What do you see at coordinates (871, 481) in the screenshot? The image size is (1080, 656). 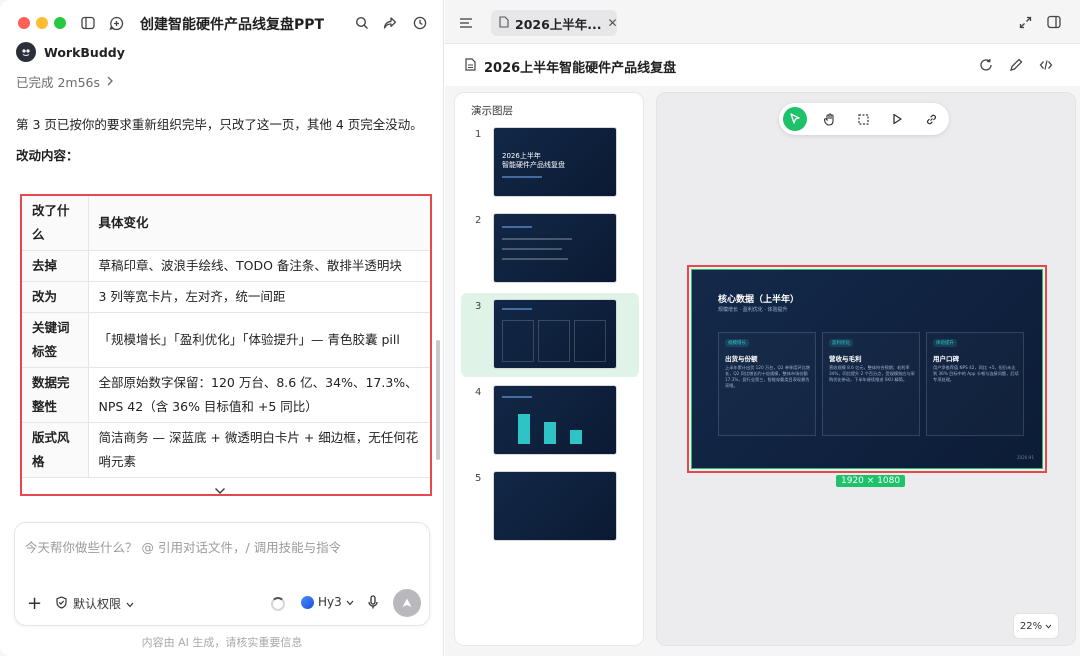 I see `slide-dimensions-badge: 1920 × 1080` at bounding box center [871, 481].